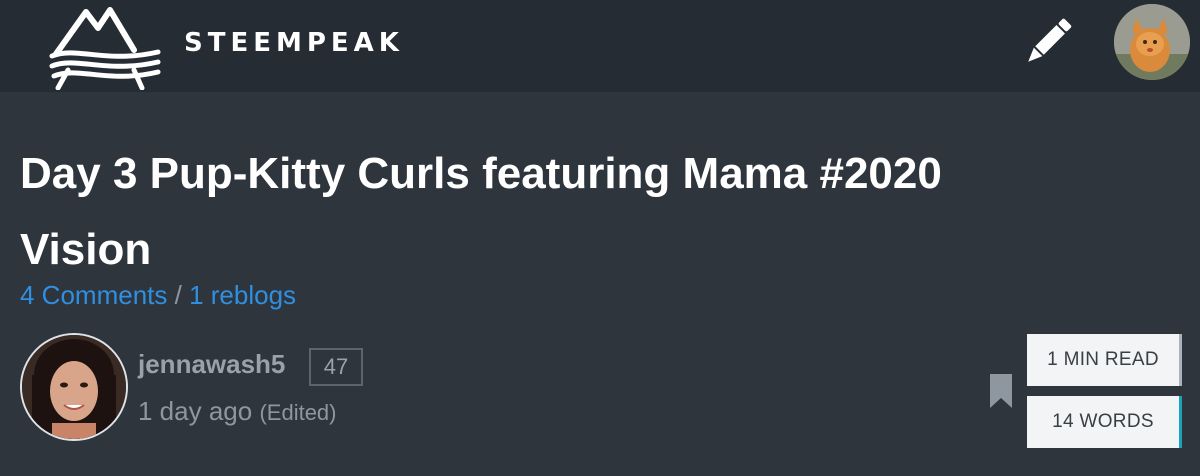 Image resolution: width=1200 pixels, height=476 pixels. I want to click on brand-name: STEEMPEAK, so click(294, 43).